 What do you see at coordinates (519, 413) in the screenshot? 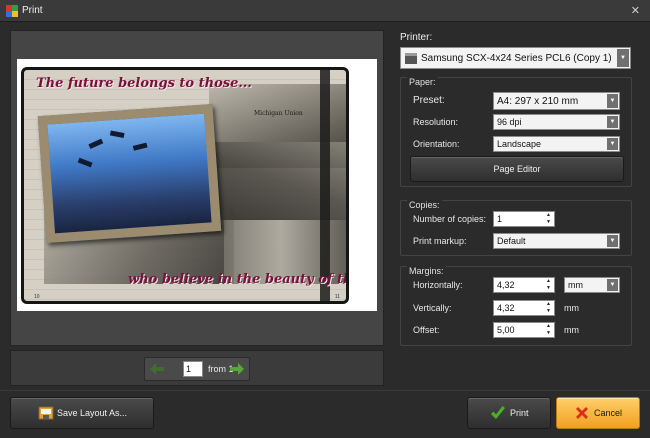
I see `print-label: Print` at bounding box center [519, 413].